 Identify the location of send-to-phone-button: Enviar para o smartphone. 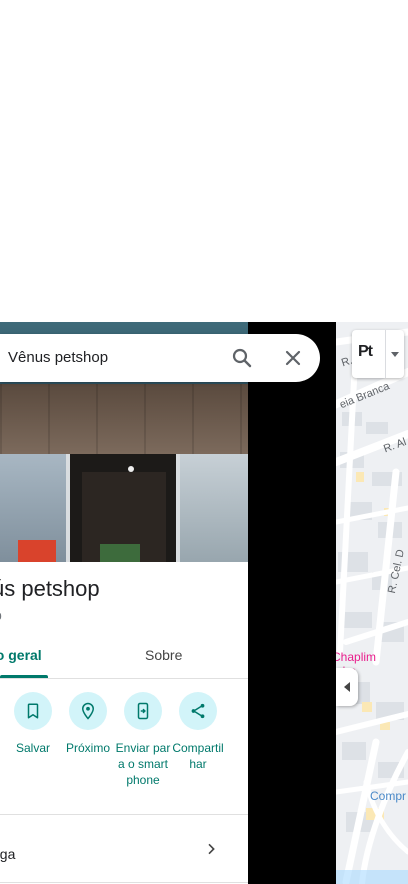
(143, 740).